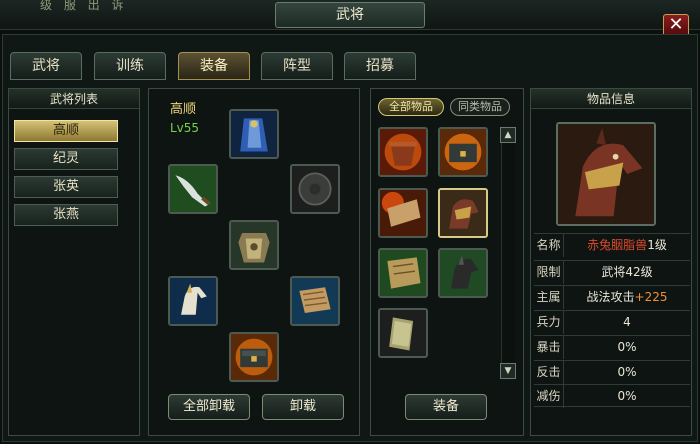 The width and height of the screenshot is (700, 444). I want to click on info-value-name: 赤兔胭脂兽1级, so click(627, 245).